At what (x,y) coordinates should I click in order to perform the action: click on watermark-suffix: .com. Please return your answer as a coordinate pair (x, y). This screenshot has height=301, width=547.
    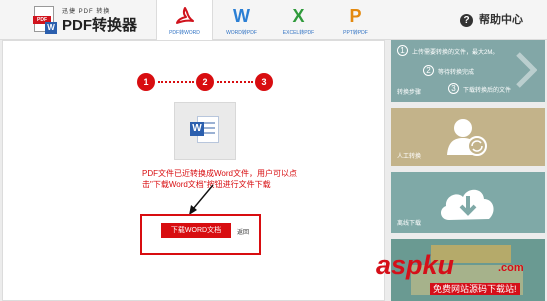
    Looking at the image, I should click on (511, 268).